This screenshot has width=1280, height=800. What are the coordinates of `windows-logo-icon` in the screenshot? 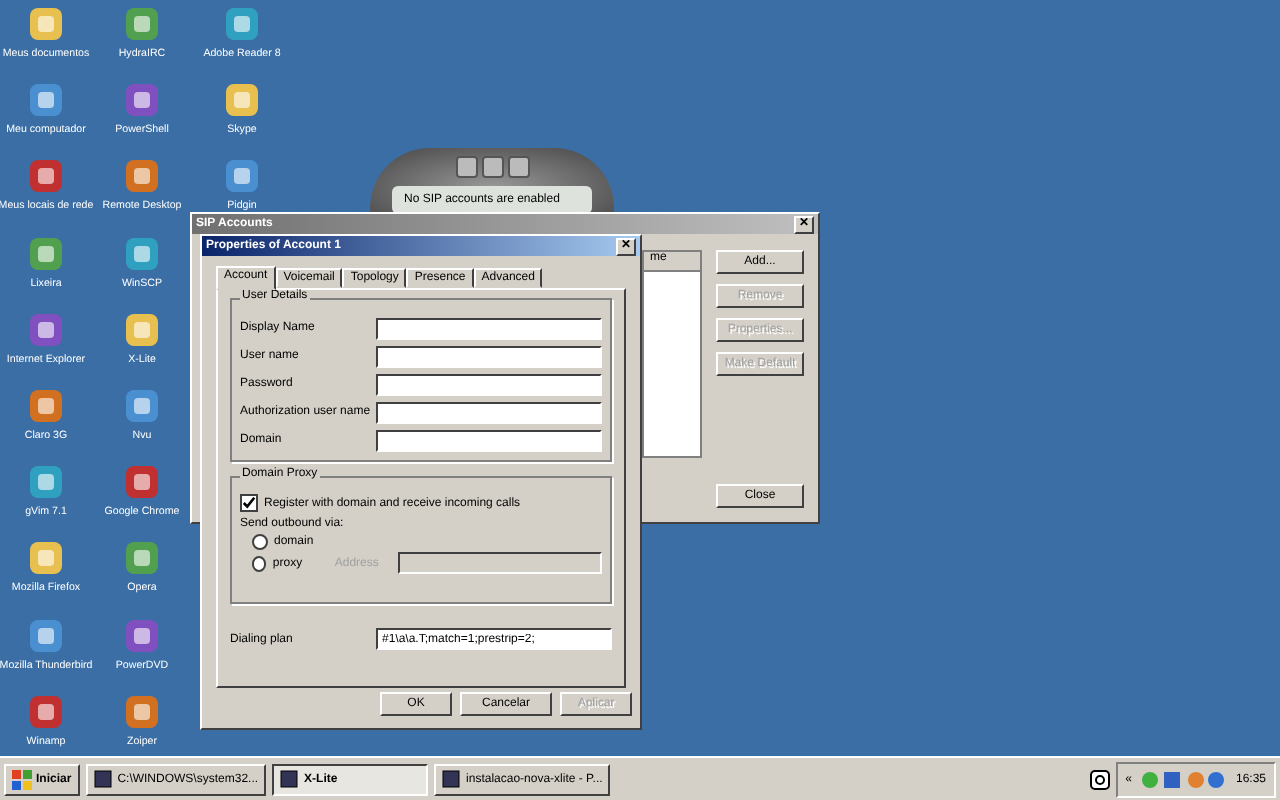 It's located at (22, 779).